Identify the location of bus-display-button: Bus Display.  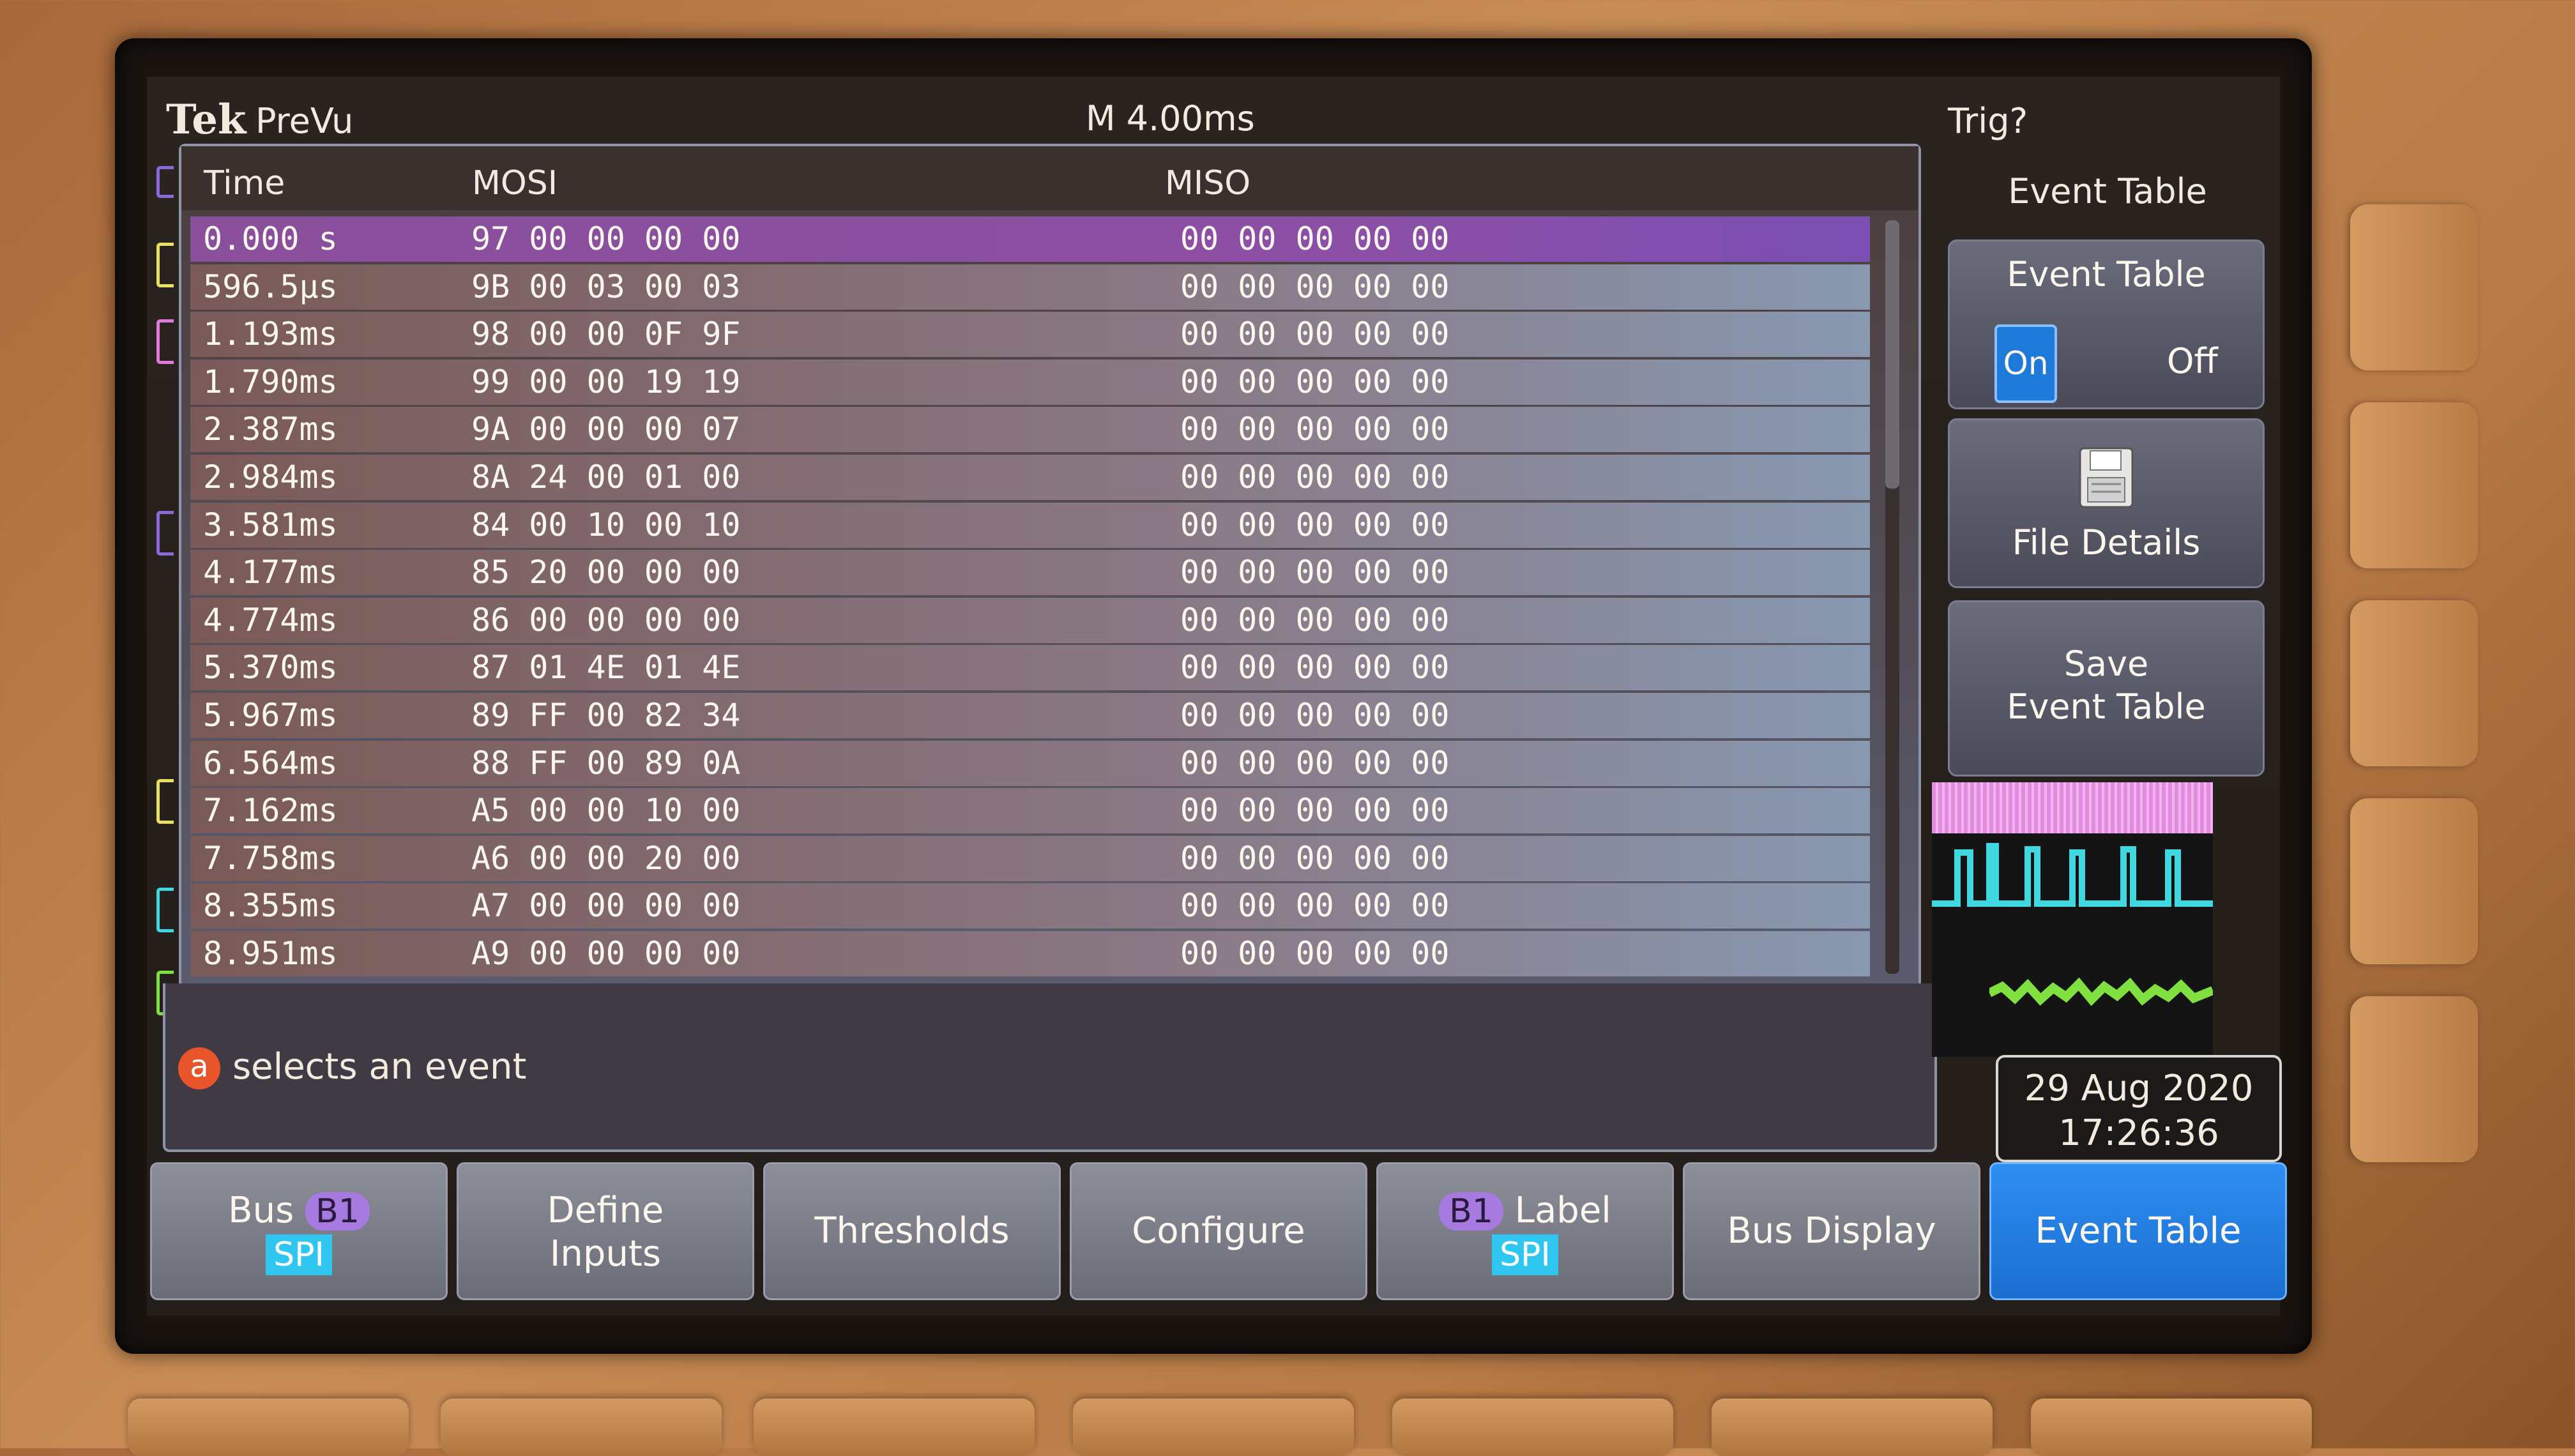
(1832, 1231).